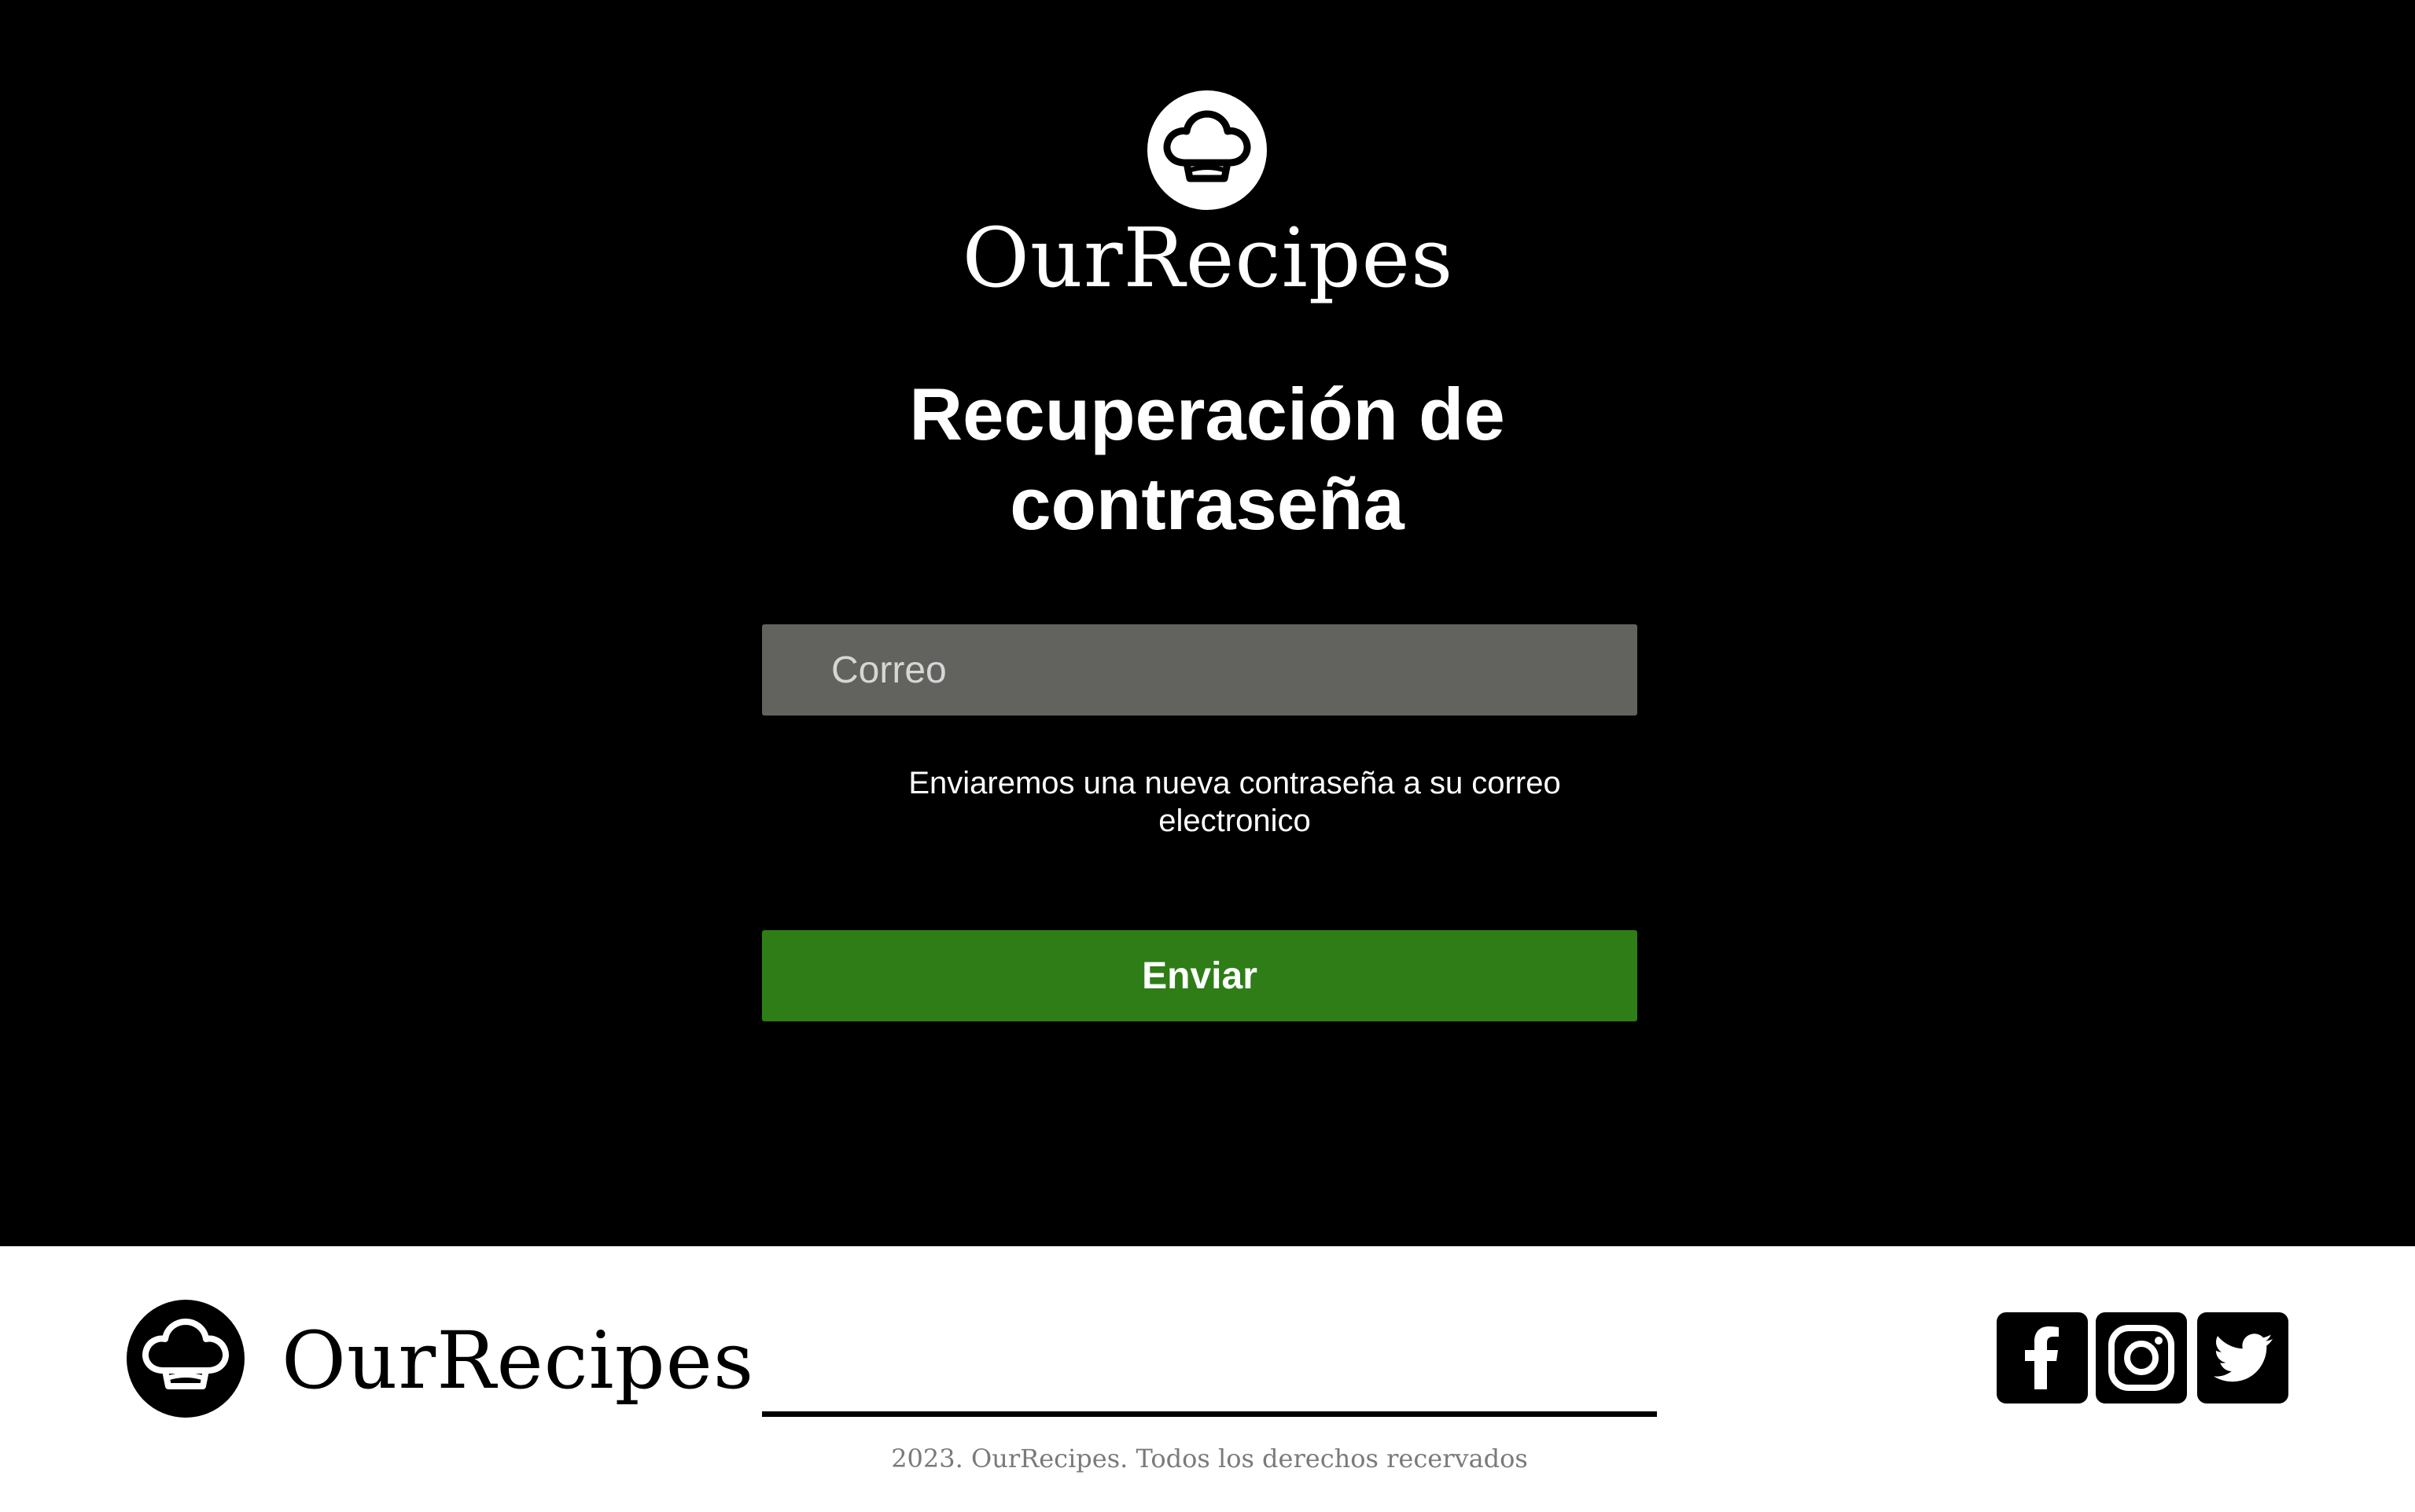 This screenshot has width=2415, height=1512. I want to click on send-button: Enviar, so click(1199, 975).